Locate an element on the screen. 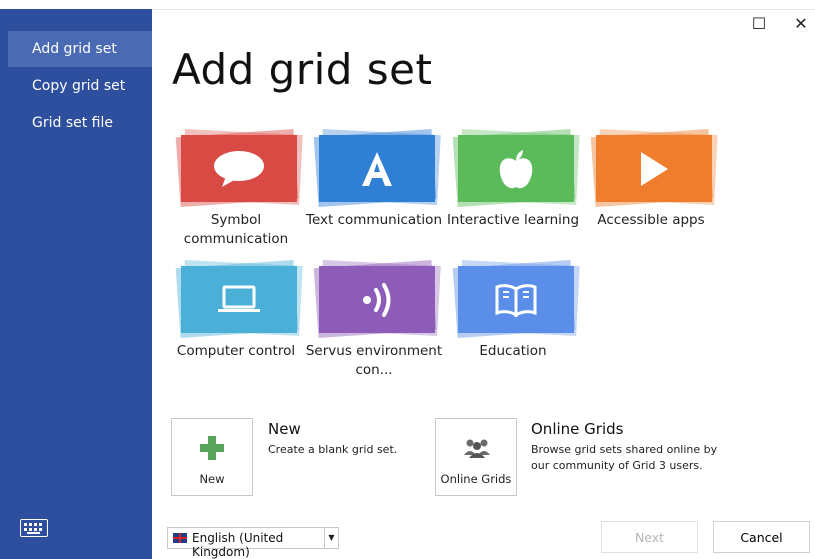 The height and width of the screenshot is (559, 815). tile-label: Accessible apps is located at coordinates (651, 220).